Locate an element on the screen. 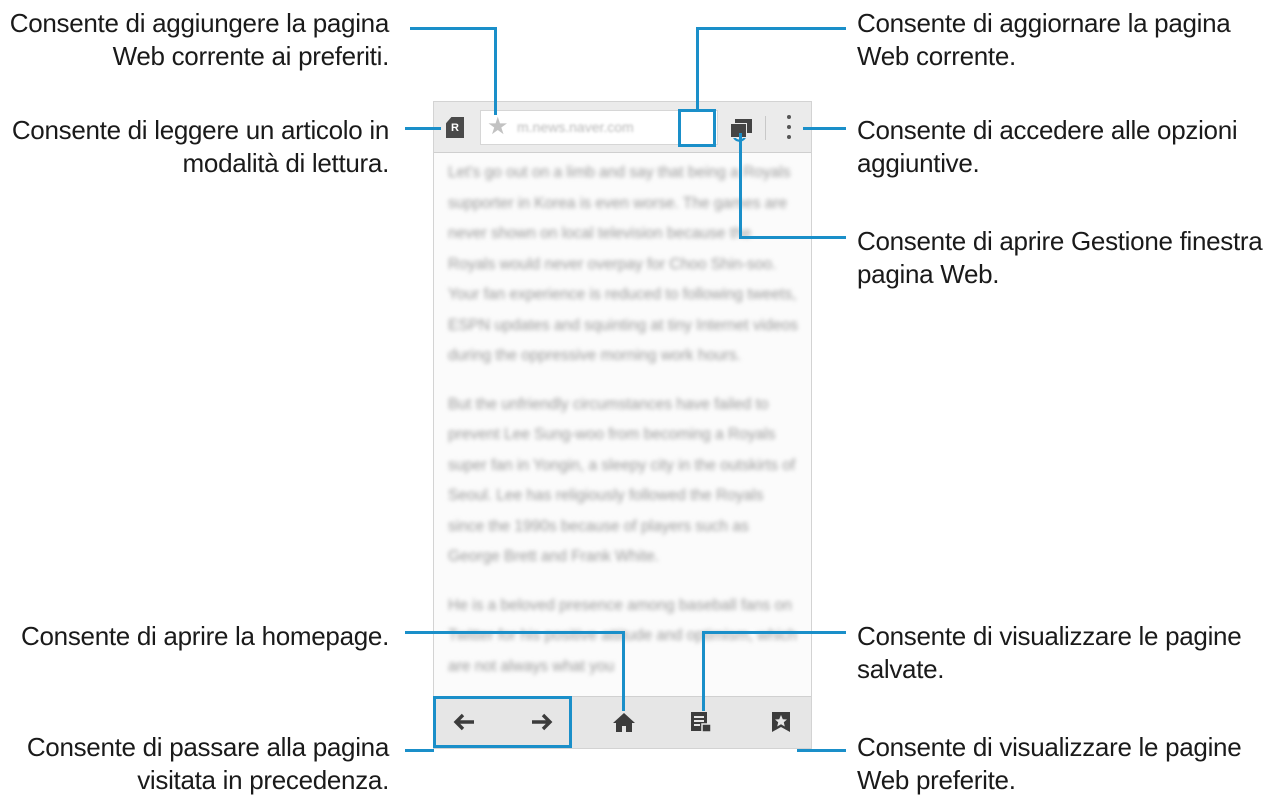  back-forward-highlight is located at coordinates (502, 722).